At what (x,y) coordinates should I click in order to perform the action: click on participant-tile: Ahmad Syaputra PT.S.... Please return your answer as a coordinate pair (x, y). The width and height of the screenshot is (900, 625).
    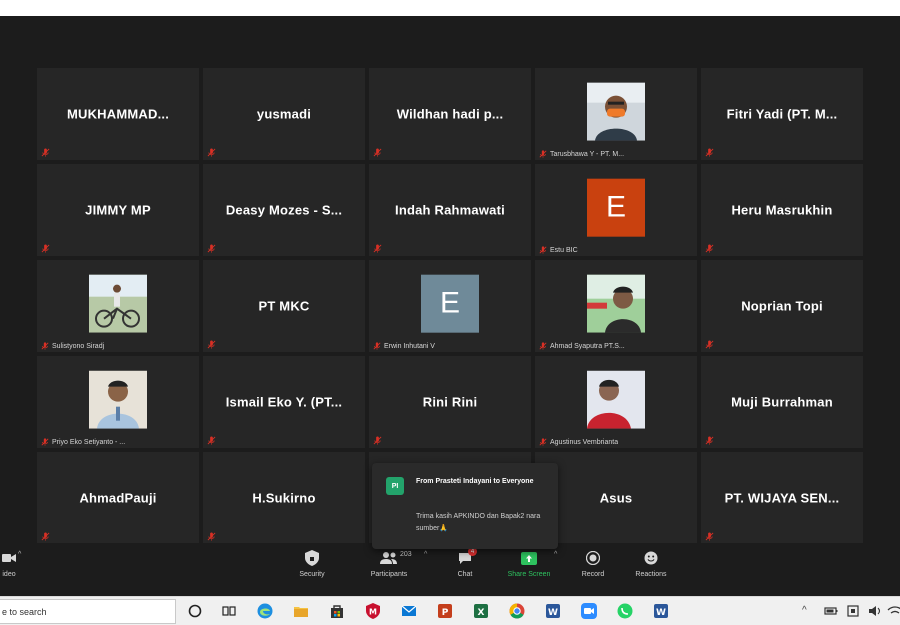
    Looking at the image, I should click on (616, 306).